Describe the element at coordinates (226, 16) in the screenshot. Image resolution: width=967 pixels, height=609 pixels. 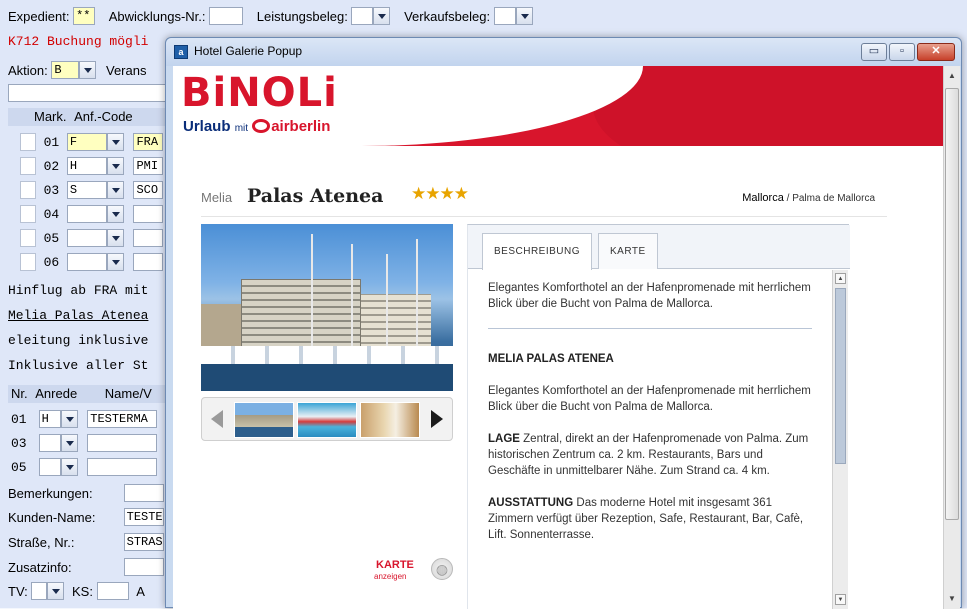
I see `abwicklung-field` at that location.